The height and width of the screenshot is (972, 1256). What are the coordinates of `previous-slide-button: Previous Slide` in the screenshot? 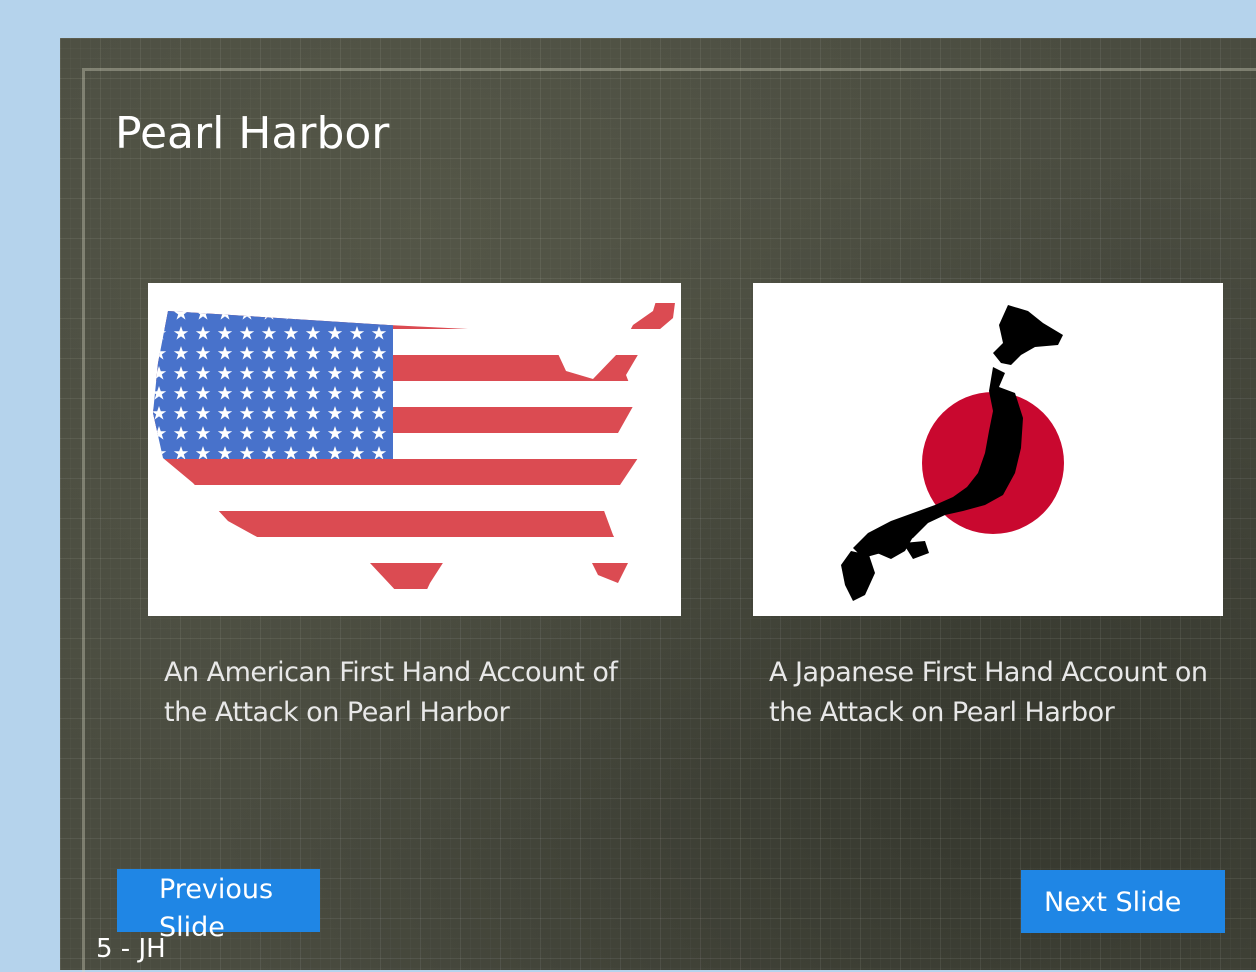 It's located at (218, 906).